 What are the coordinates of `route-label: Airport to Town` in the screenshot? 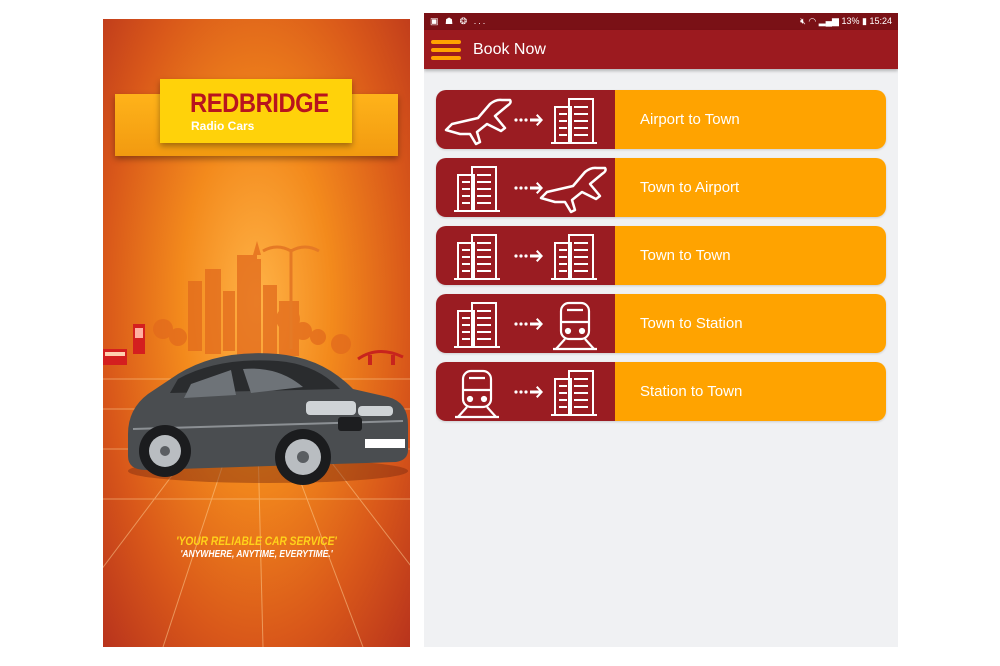 It's located at (750, 119).